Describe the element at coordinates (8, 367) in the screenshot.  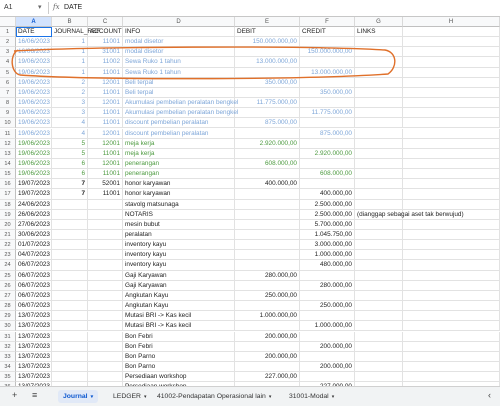
I see `row-number: 34` at that location.